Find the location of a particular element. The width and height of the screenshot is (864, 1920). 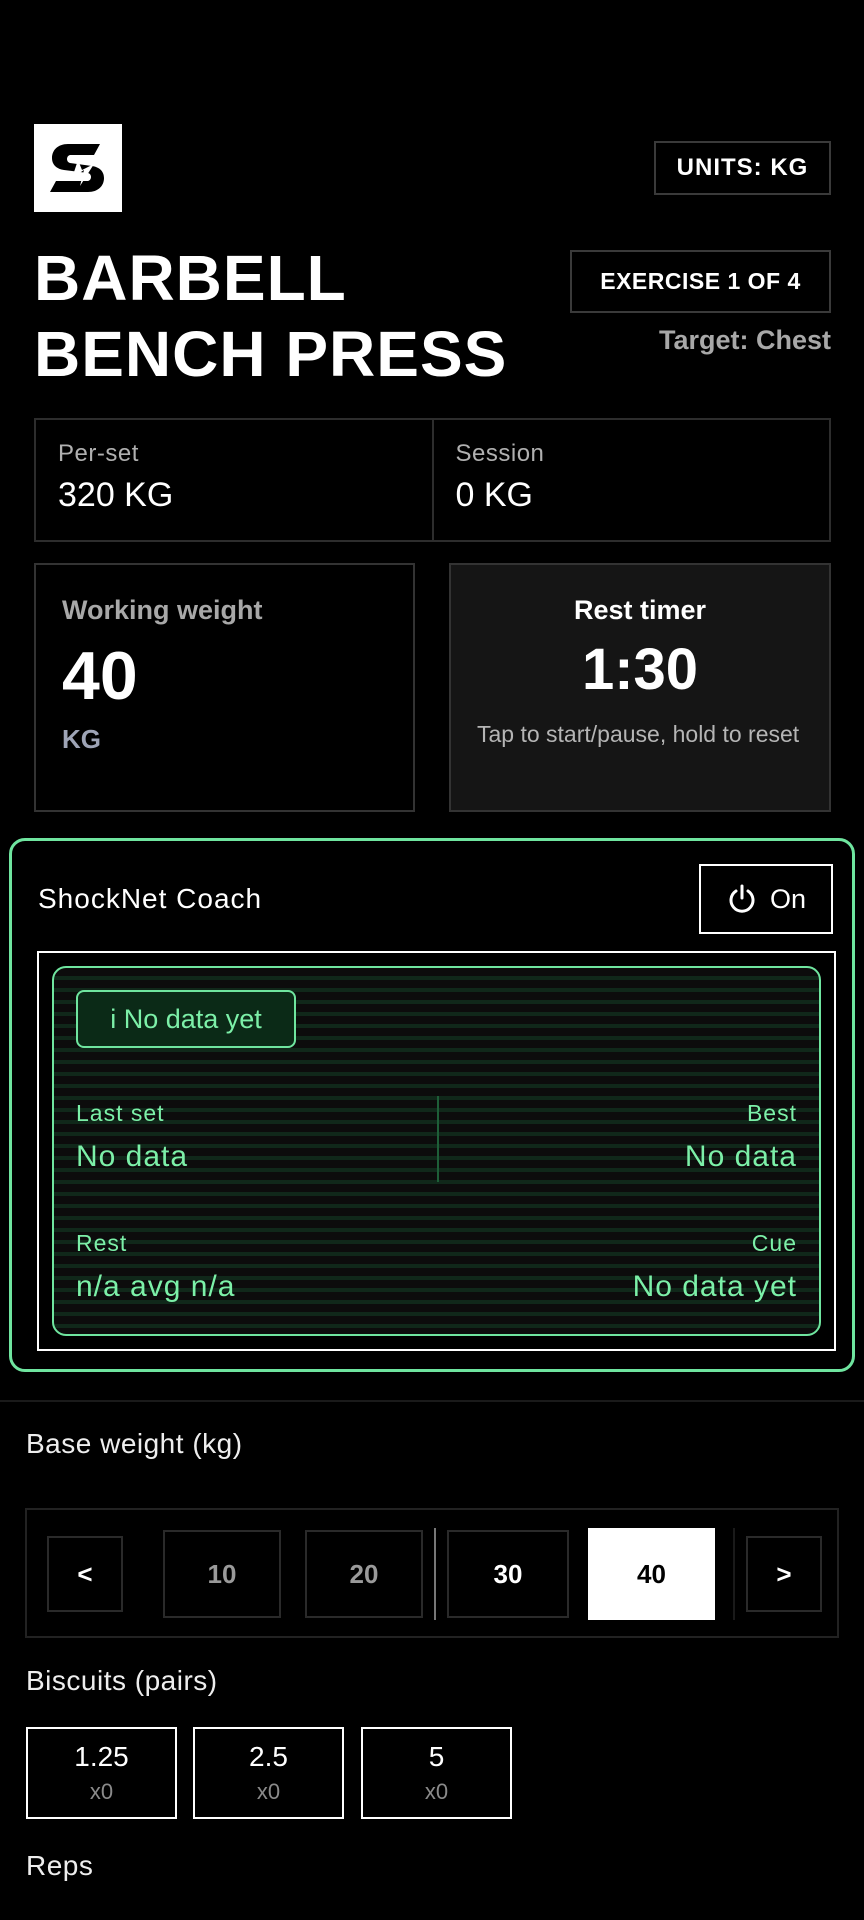

working-weight-label: Working weight is located at coordinates (162, 610).